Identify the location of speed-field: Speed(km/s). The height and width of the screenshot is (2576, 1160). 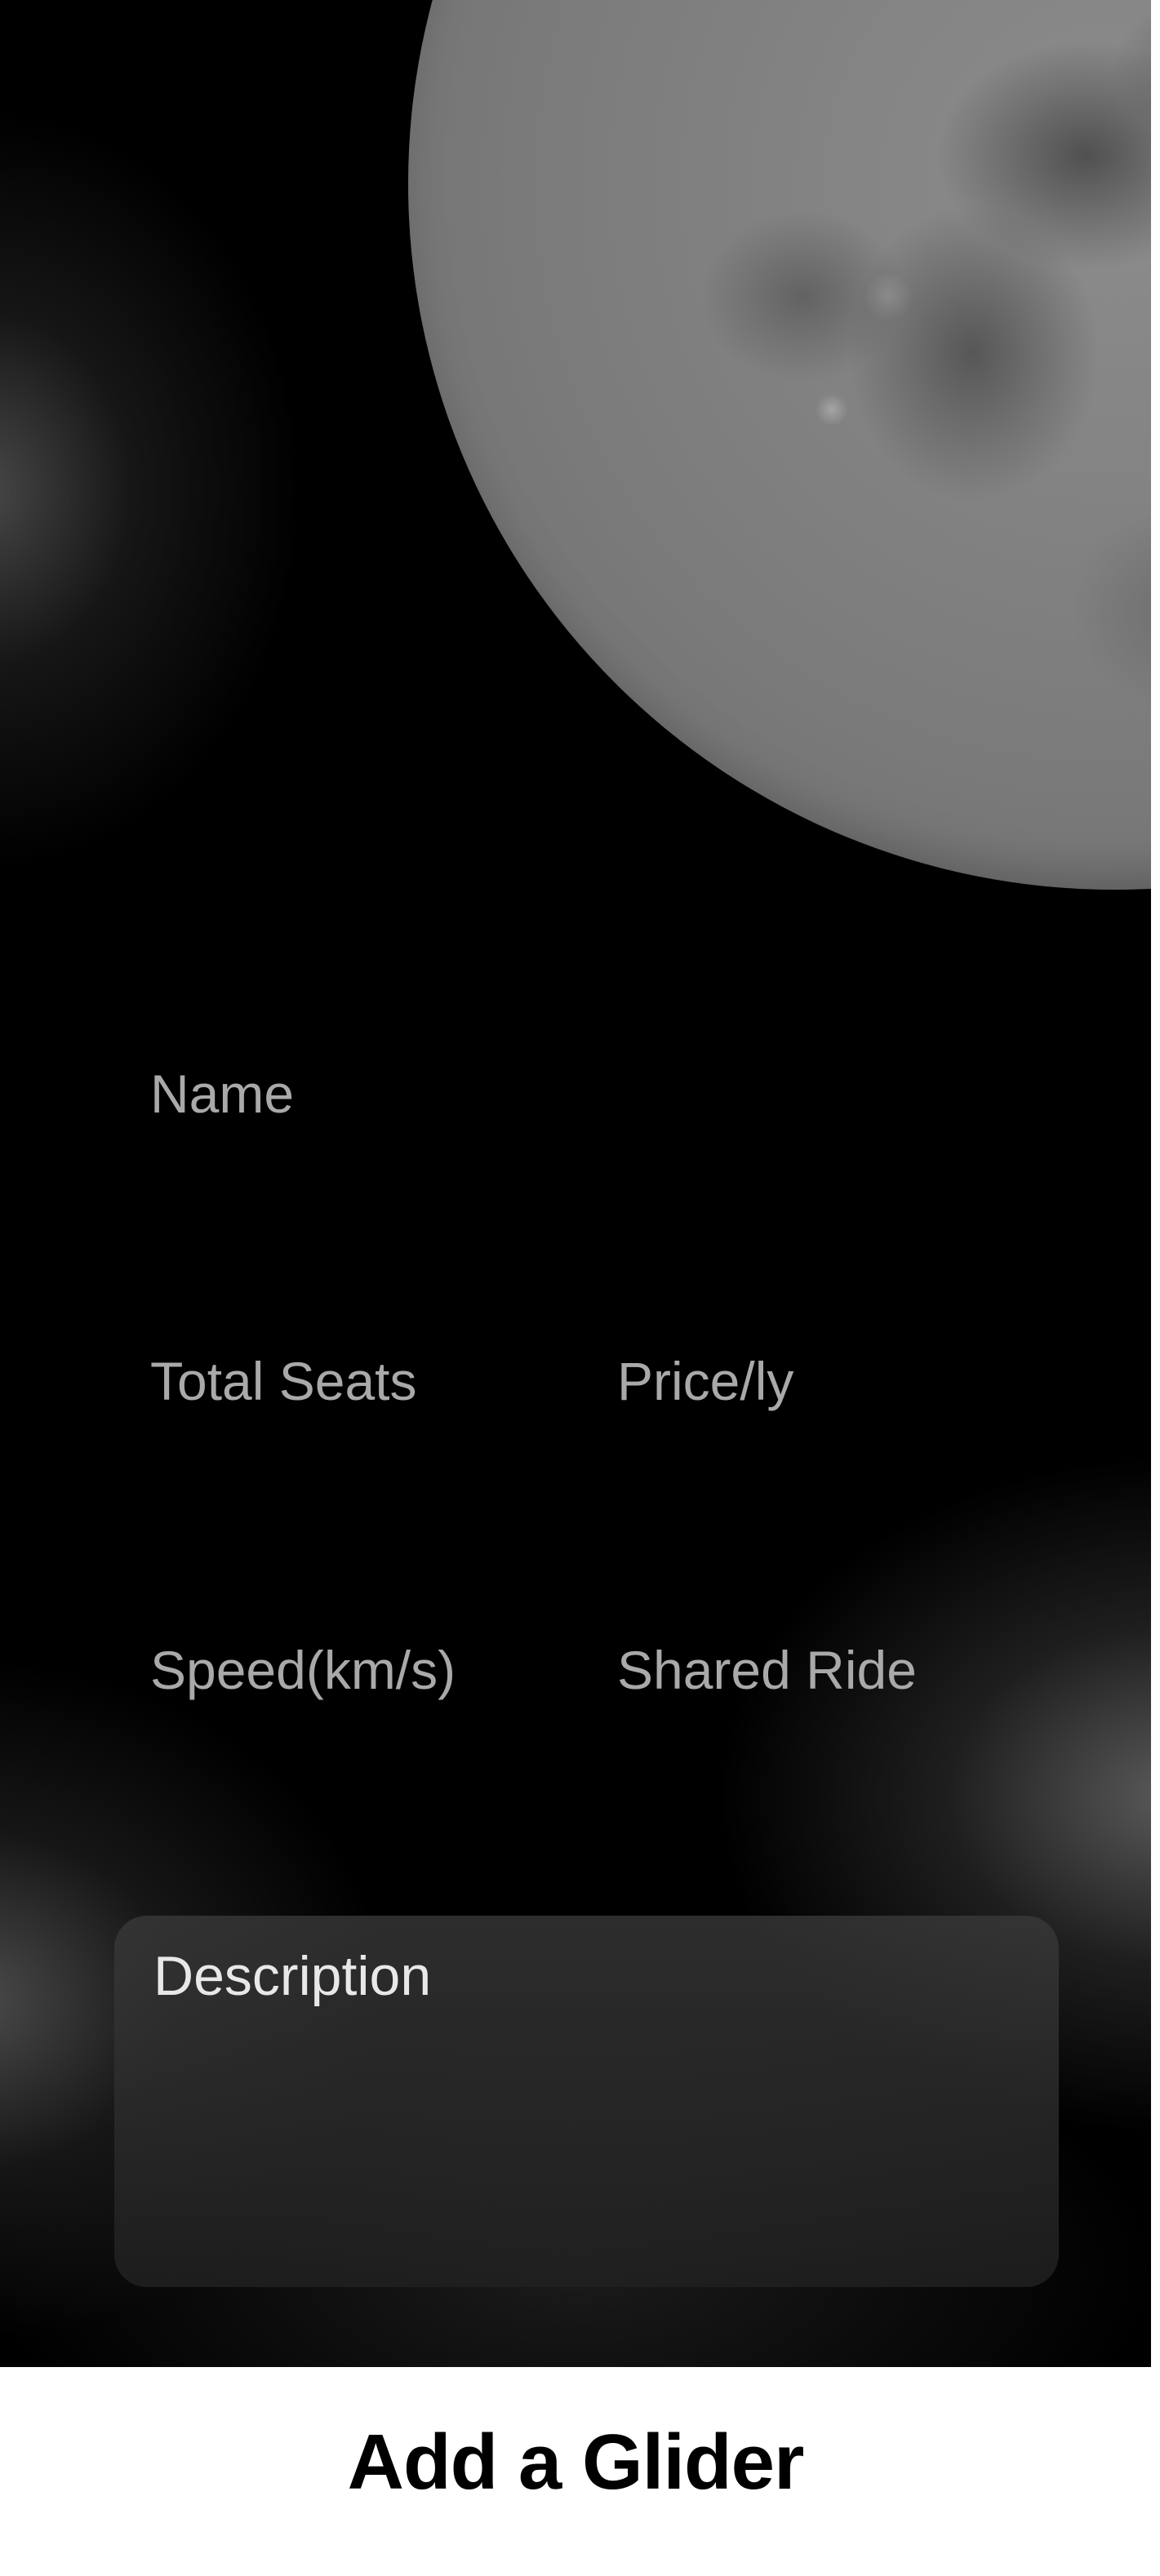
(303, 1670).